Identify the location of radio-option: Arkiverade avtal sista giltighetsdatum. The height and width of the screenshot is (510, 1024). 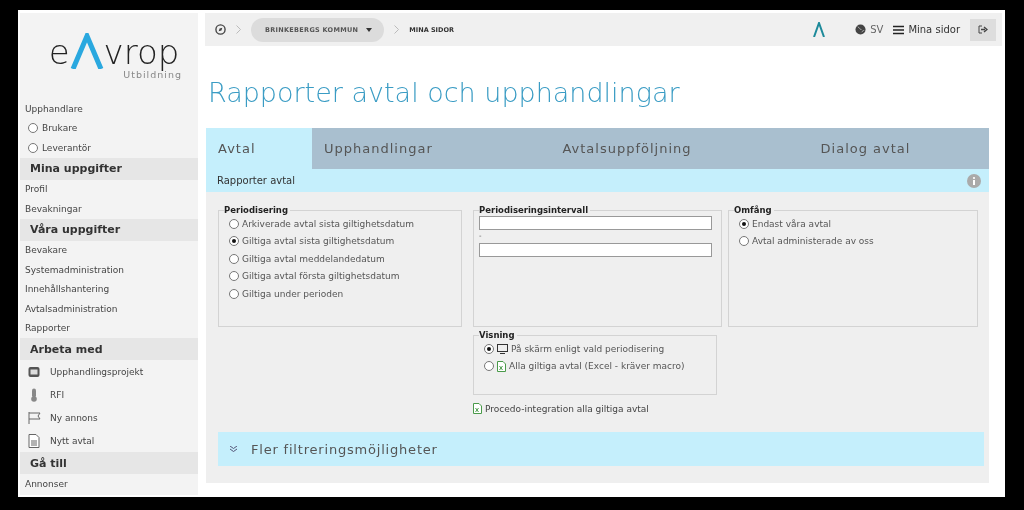
(340, 224).